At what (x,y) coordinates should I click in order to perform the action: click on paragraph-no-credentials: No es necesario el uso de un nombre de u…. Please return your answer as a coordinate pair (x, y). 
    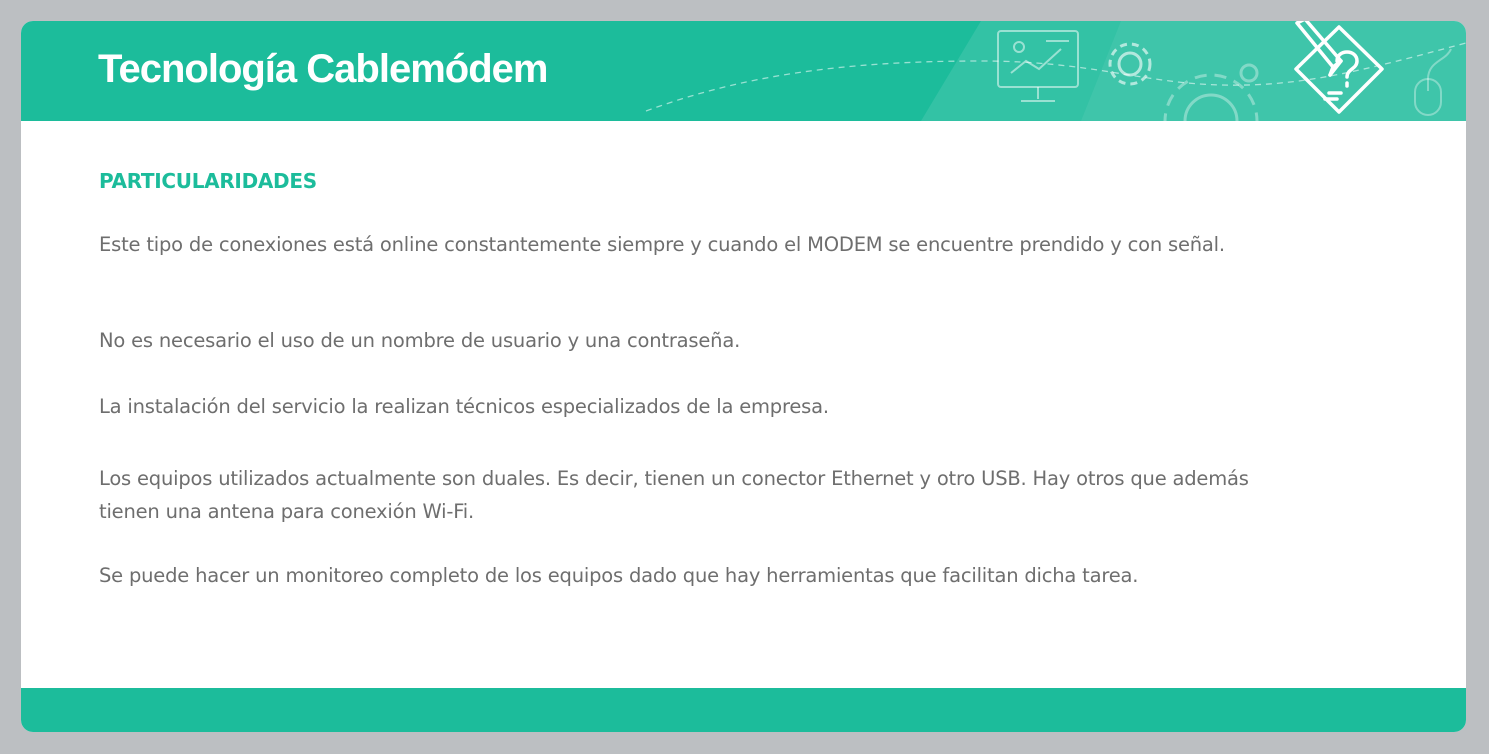
    Looking at the image, I should click on (420, 340).